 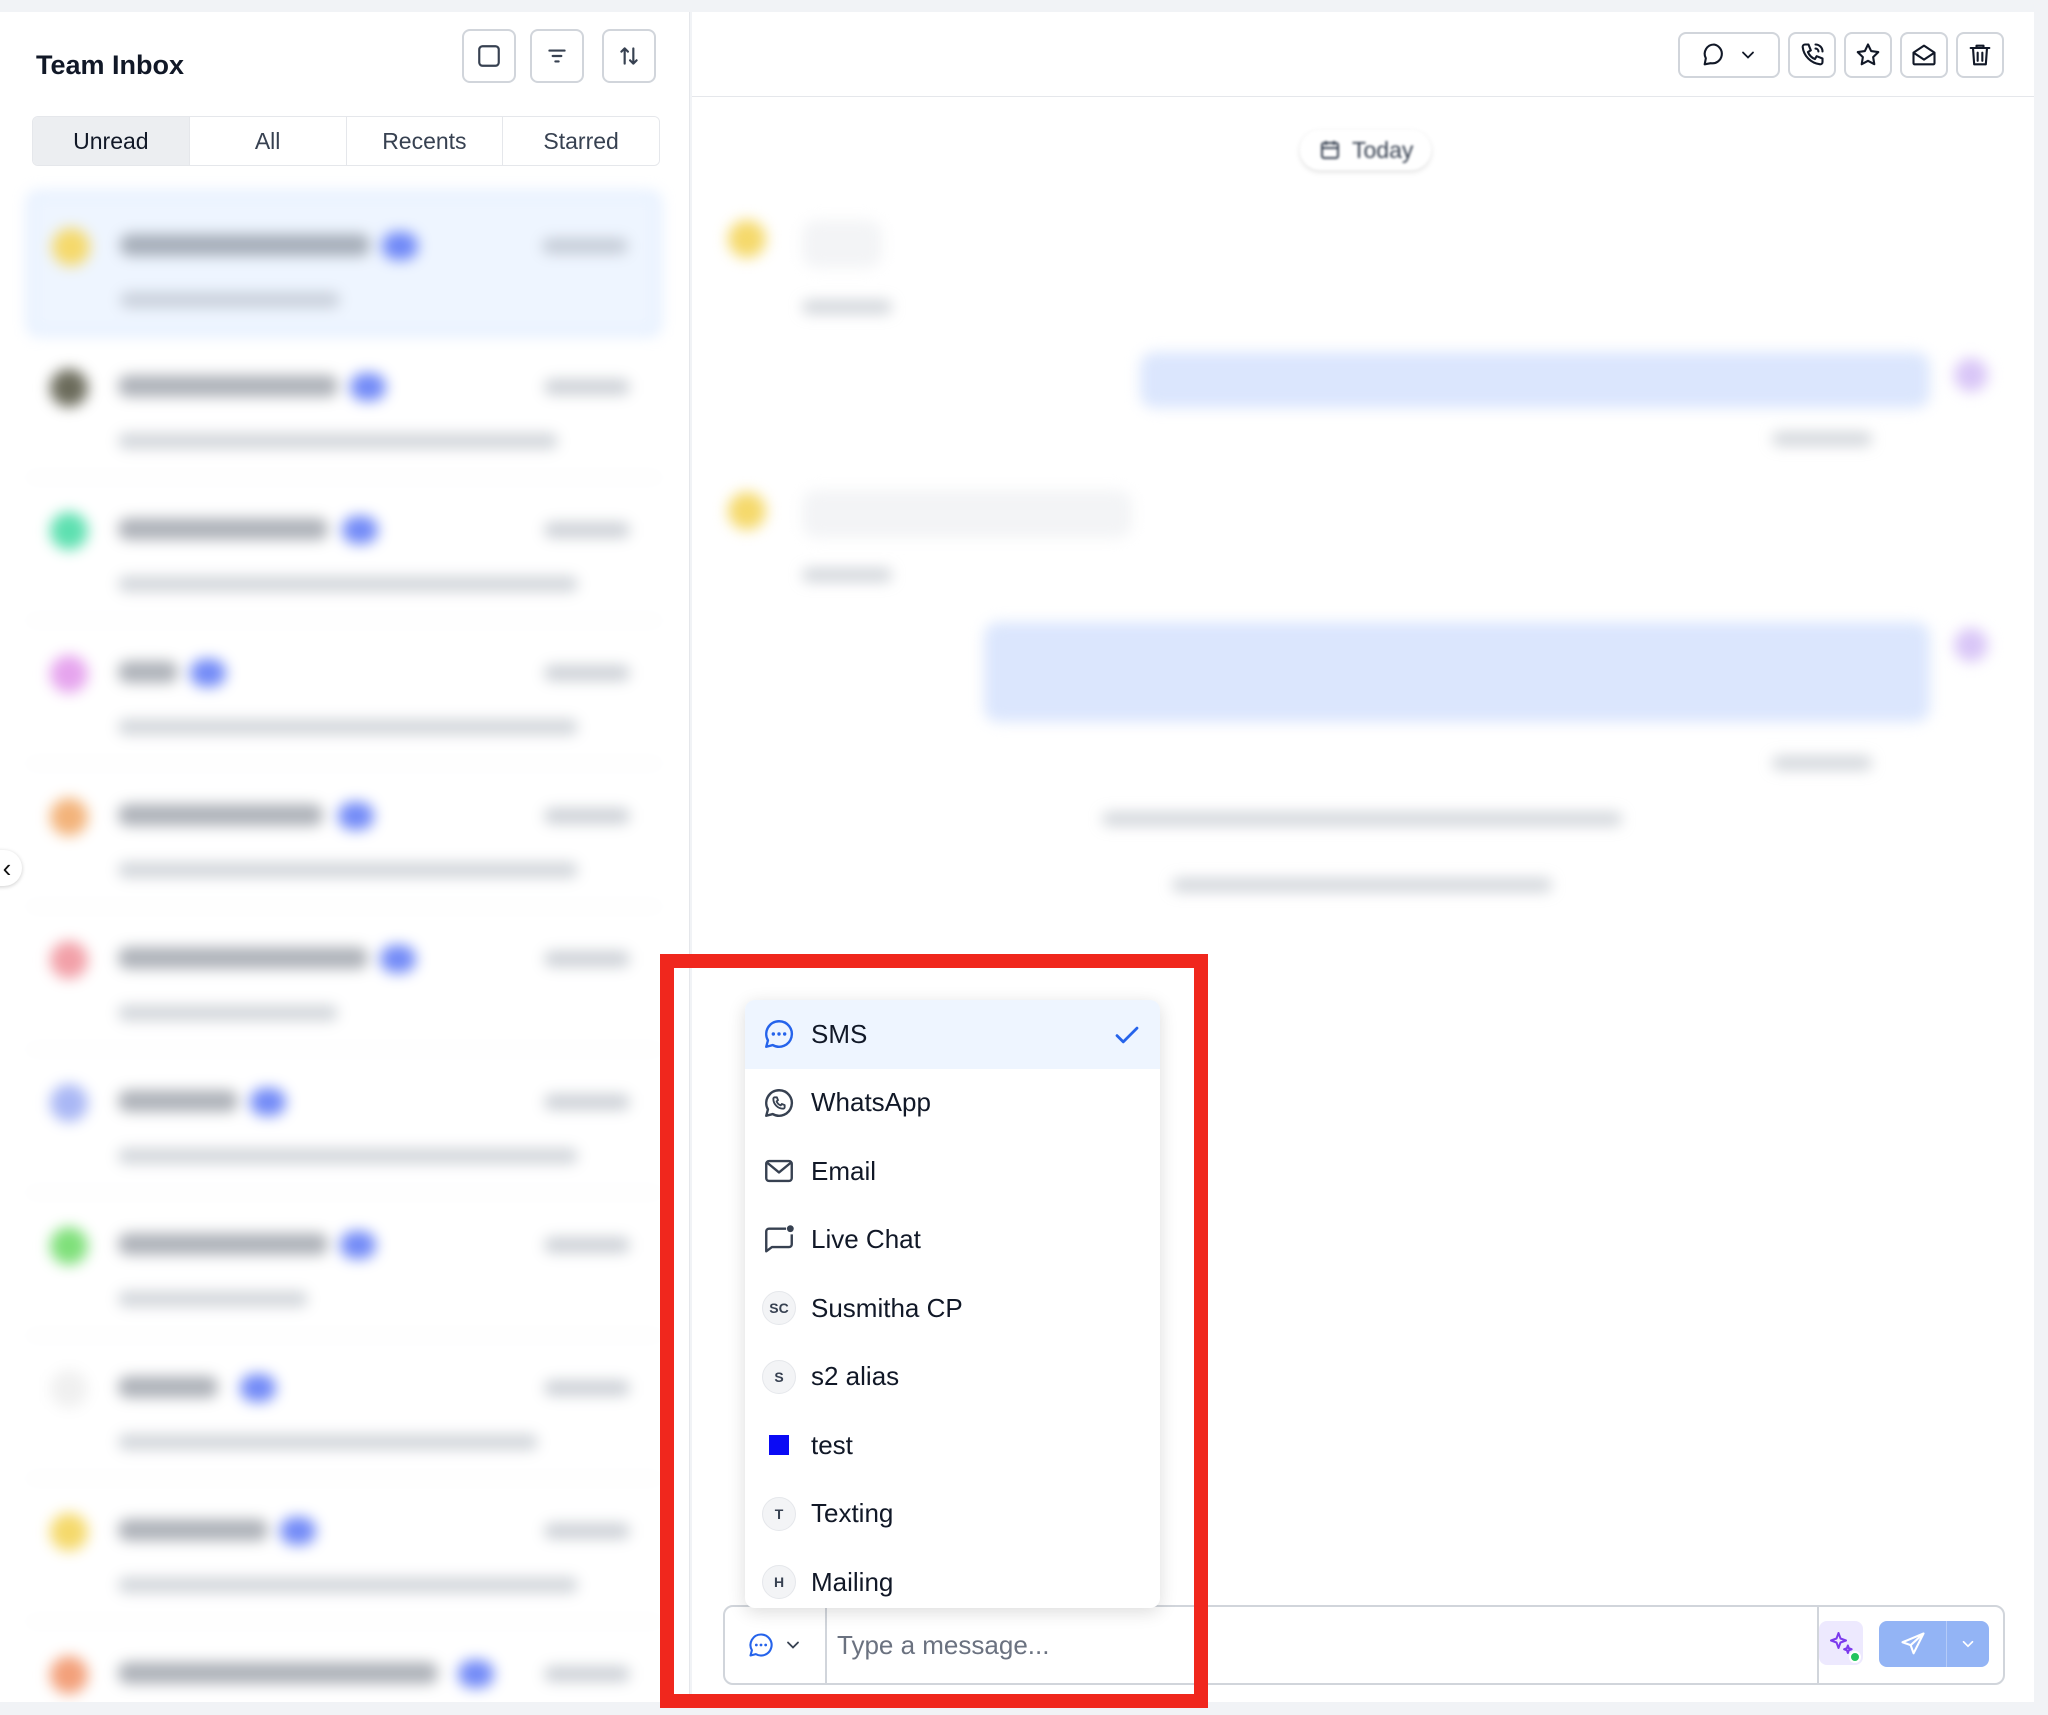 I want to click on email-icon, so click(x=779, y=1171).